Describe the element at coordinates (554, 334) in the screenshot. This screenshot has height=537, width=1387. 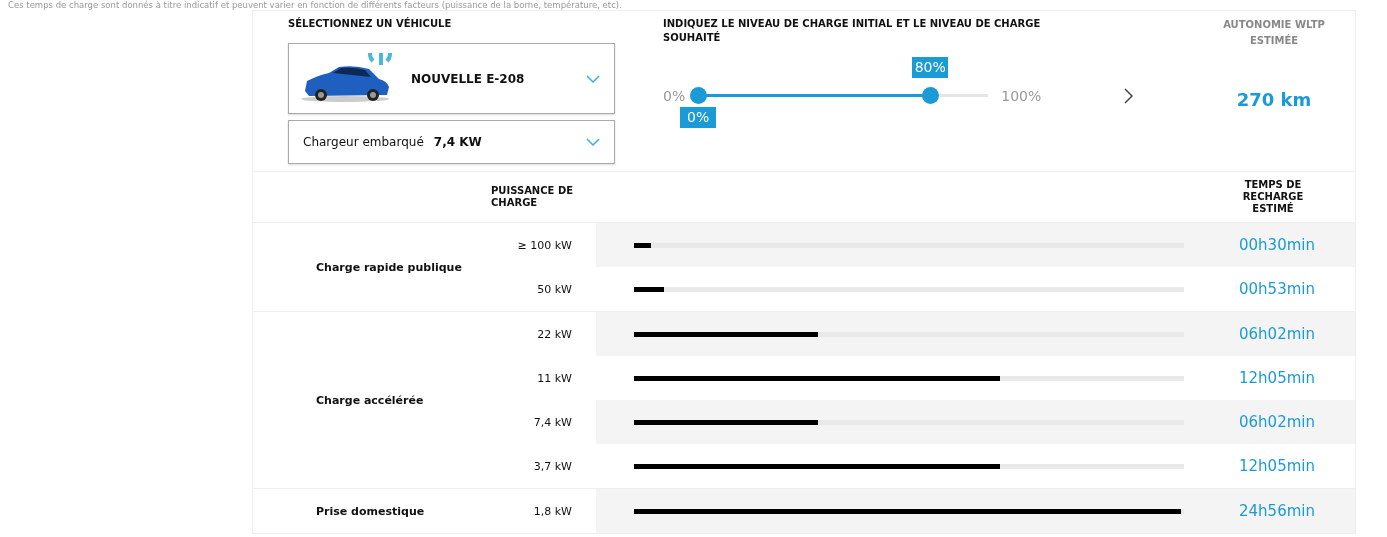
I see `power-cell-text: 22 kW` at that location.